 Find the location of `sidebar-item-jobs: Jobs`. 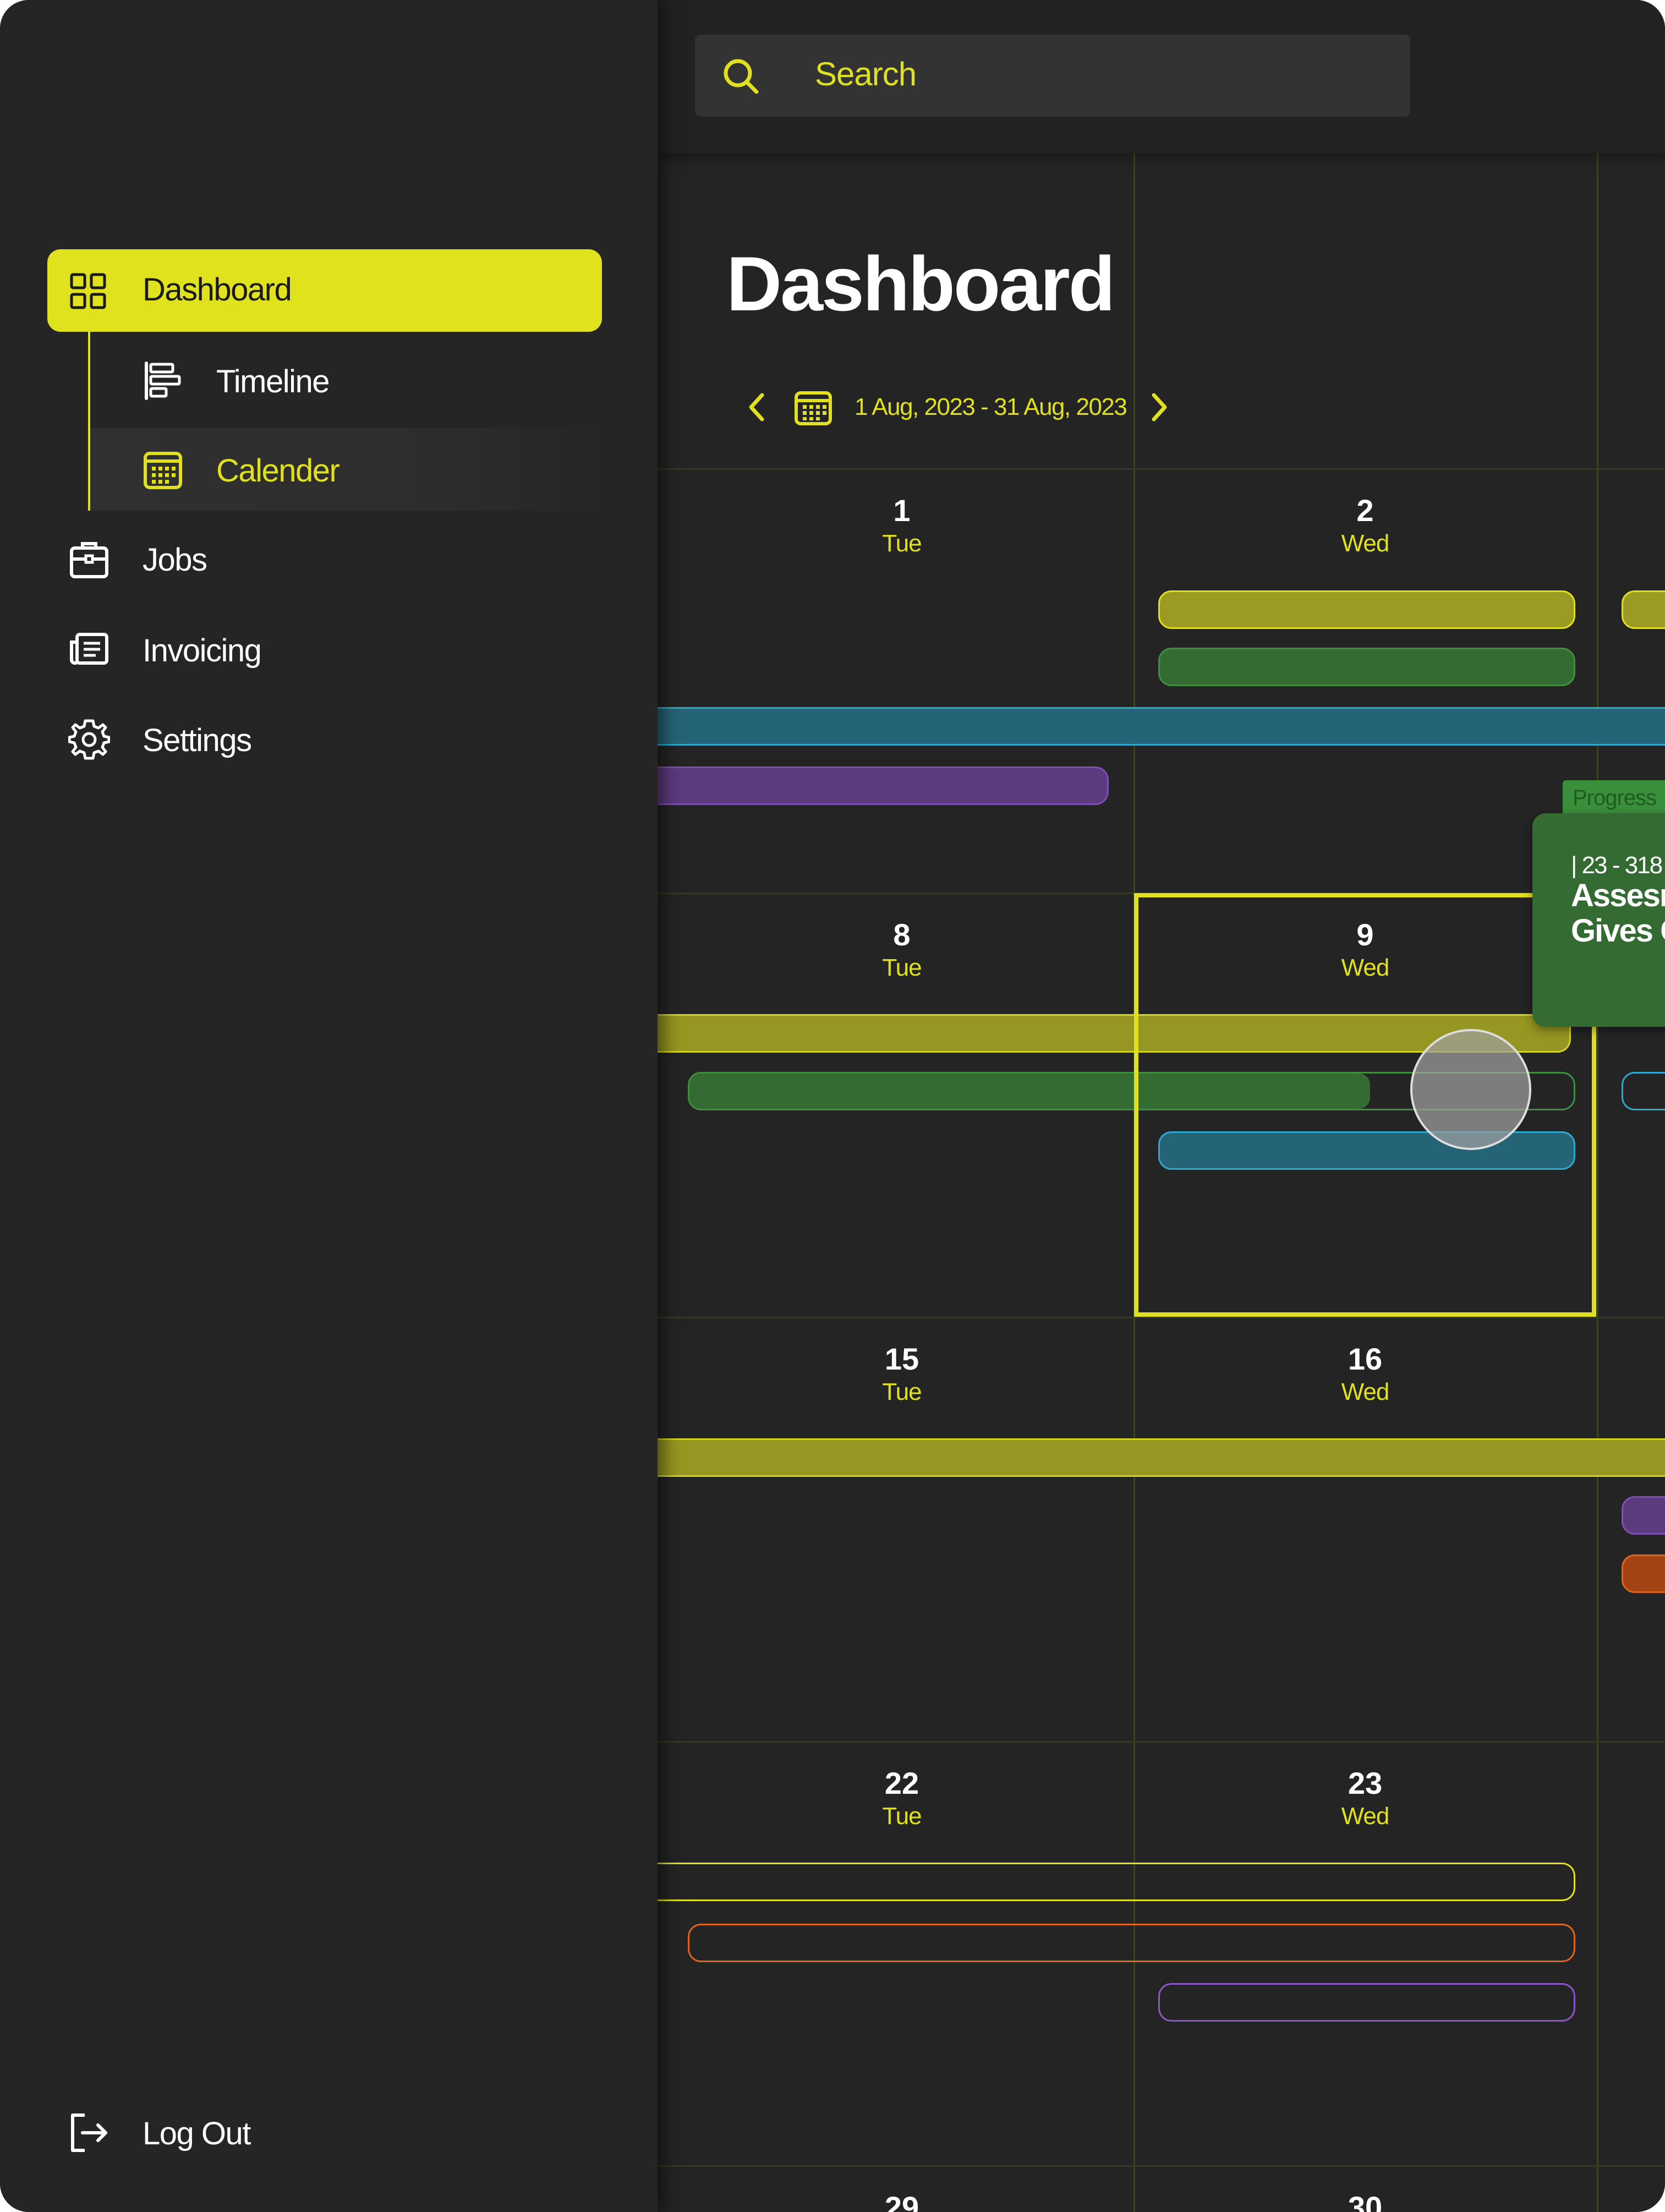

sidebar-item-jobs: Jobs is located at coordinates (324, 558).